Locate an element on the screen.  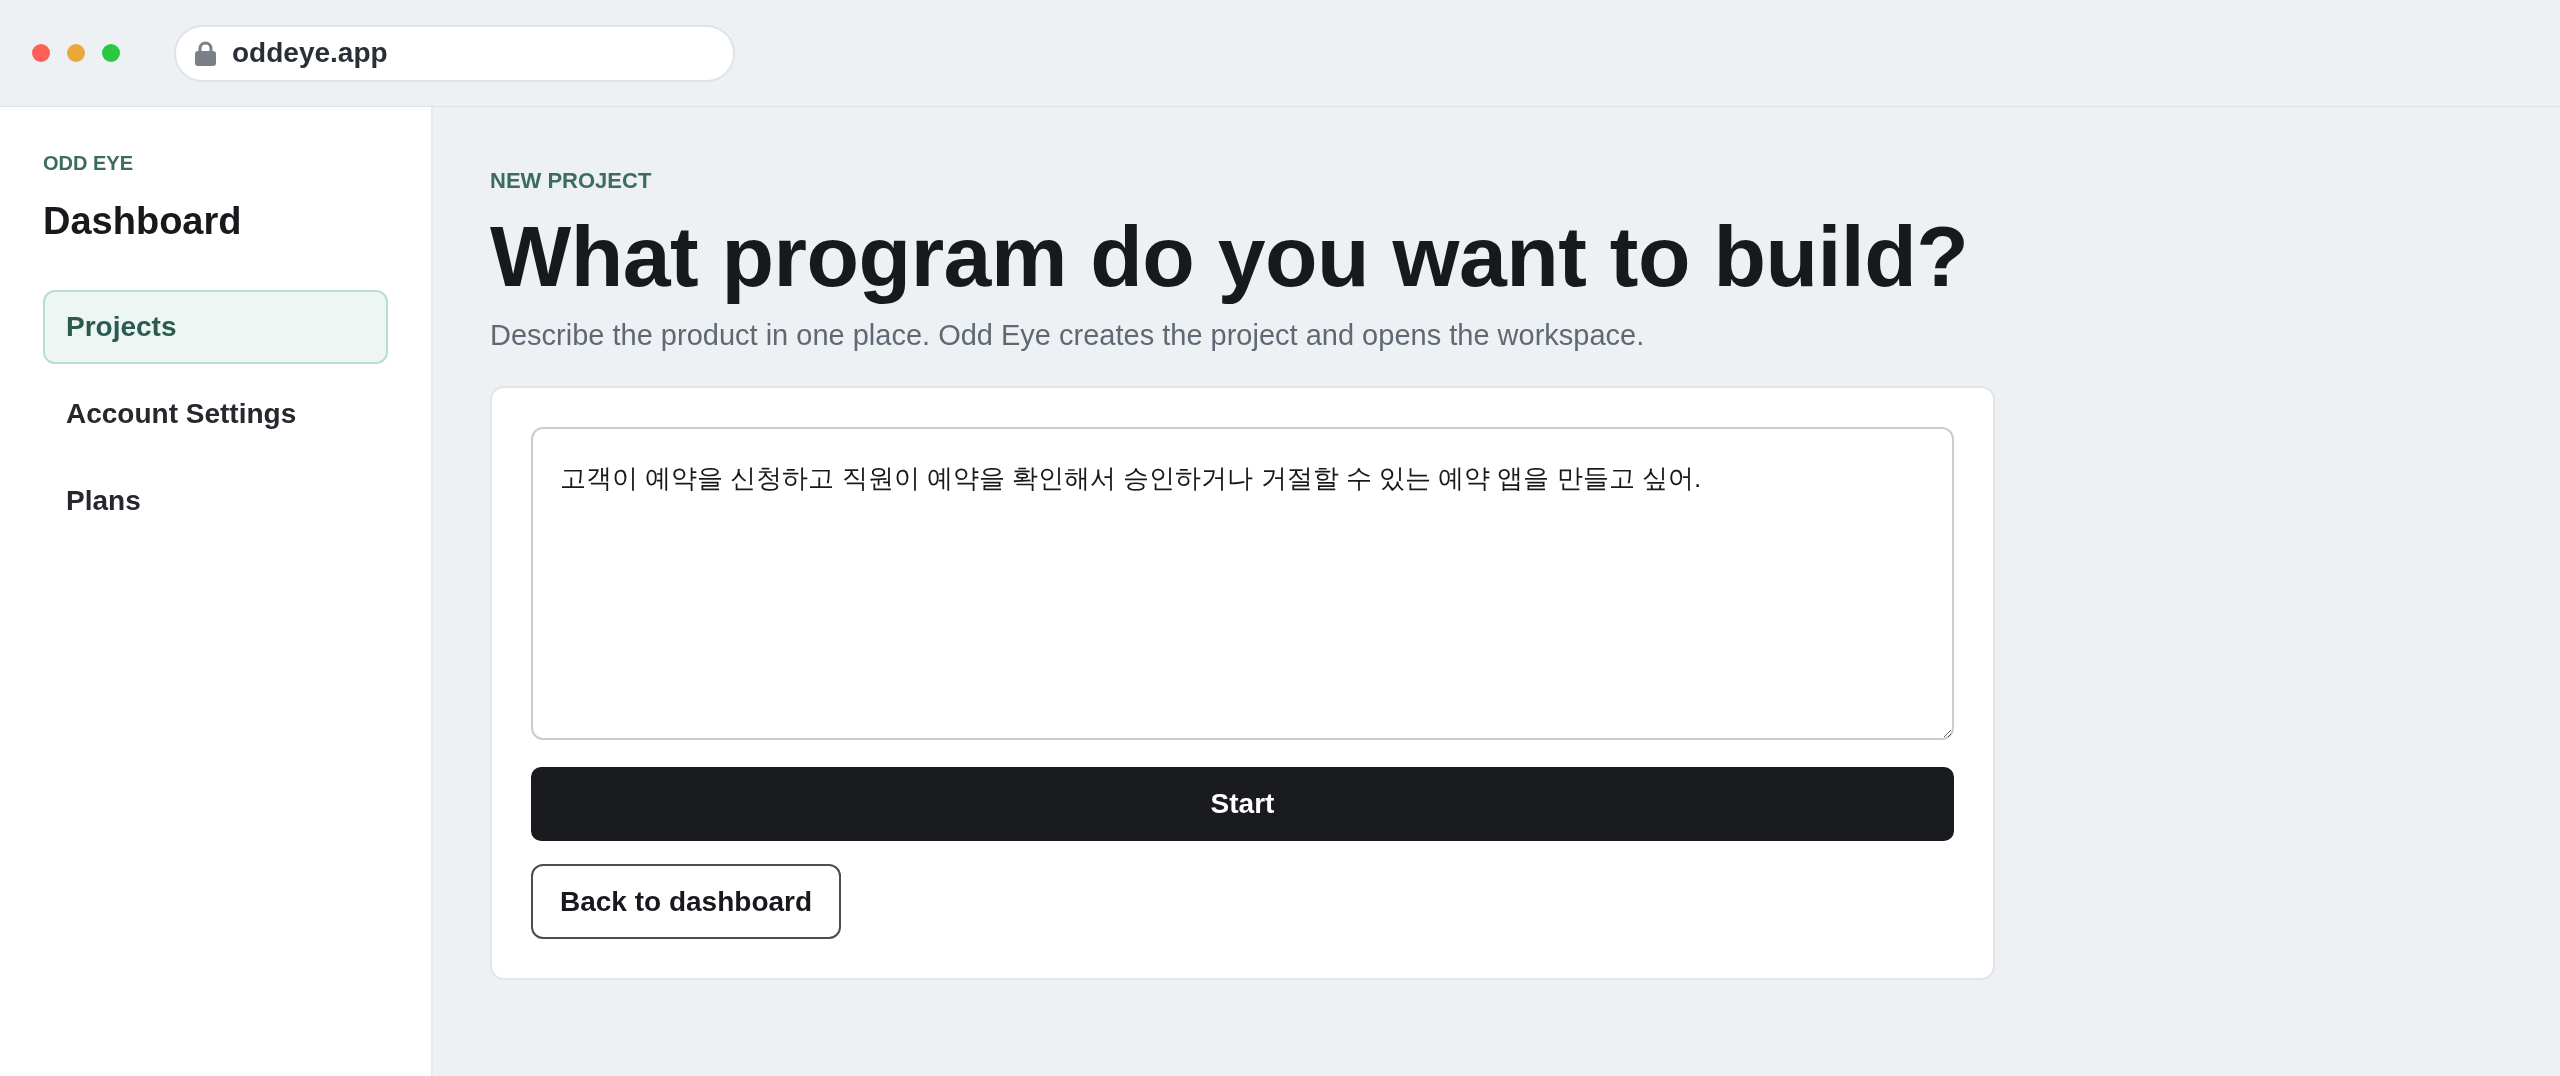
zoom-dot-icon is located at coordinates (111, 53).